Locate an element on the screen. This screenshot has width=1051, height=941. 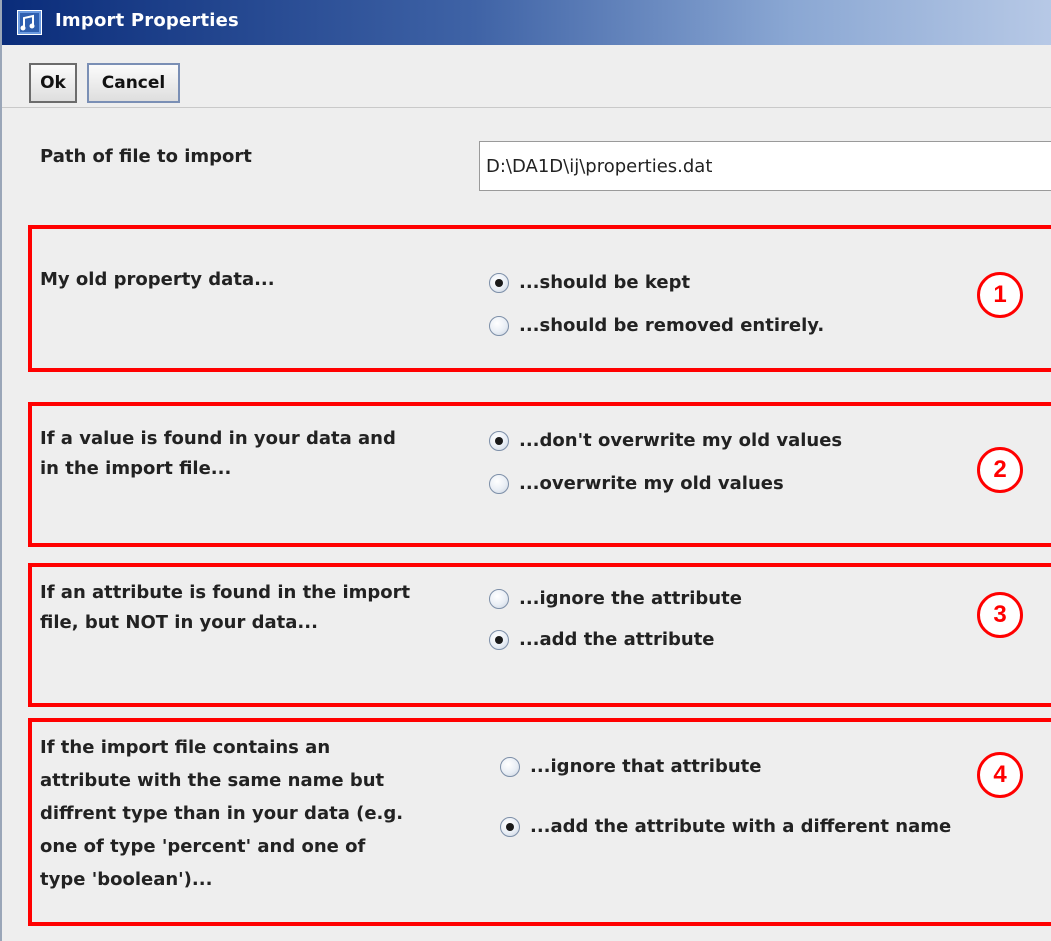
radio-add-attribute: ...add the attribute is located at coordinates (602, 639).